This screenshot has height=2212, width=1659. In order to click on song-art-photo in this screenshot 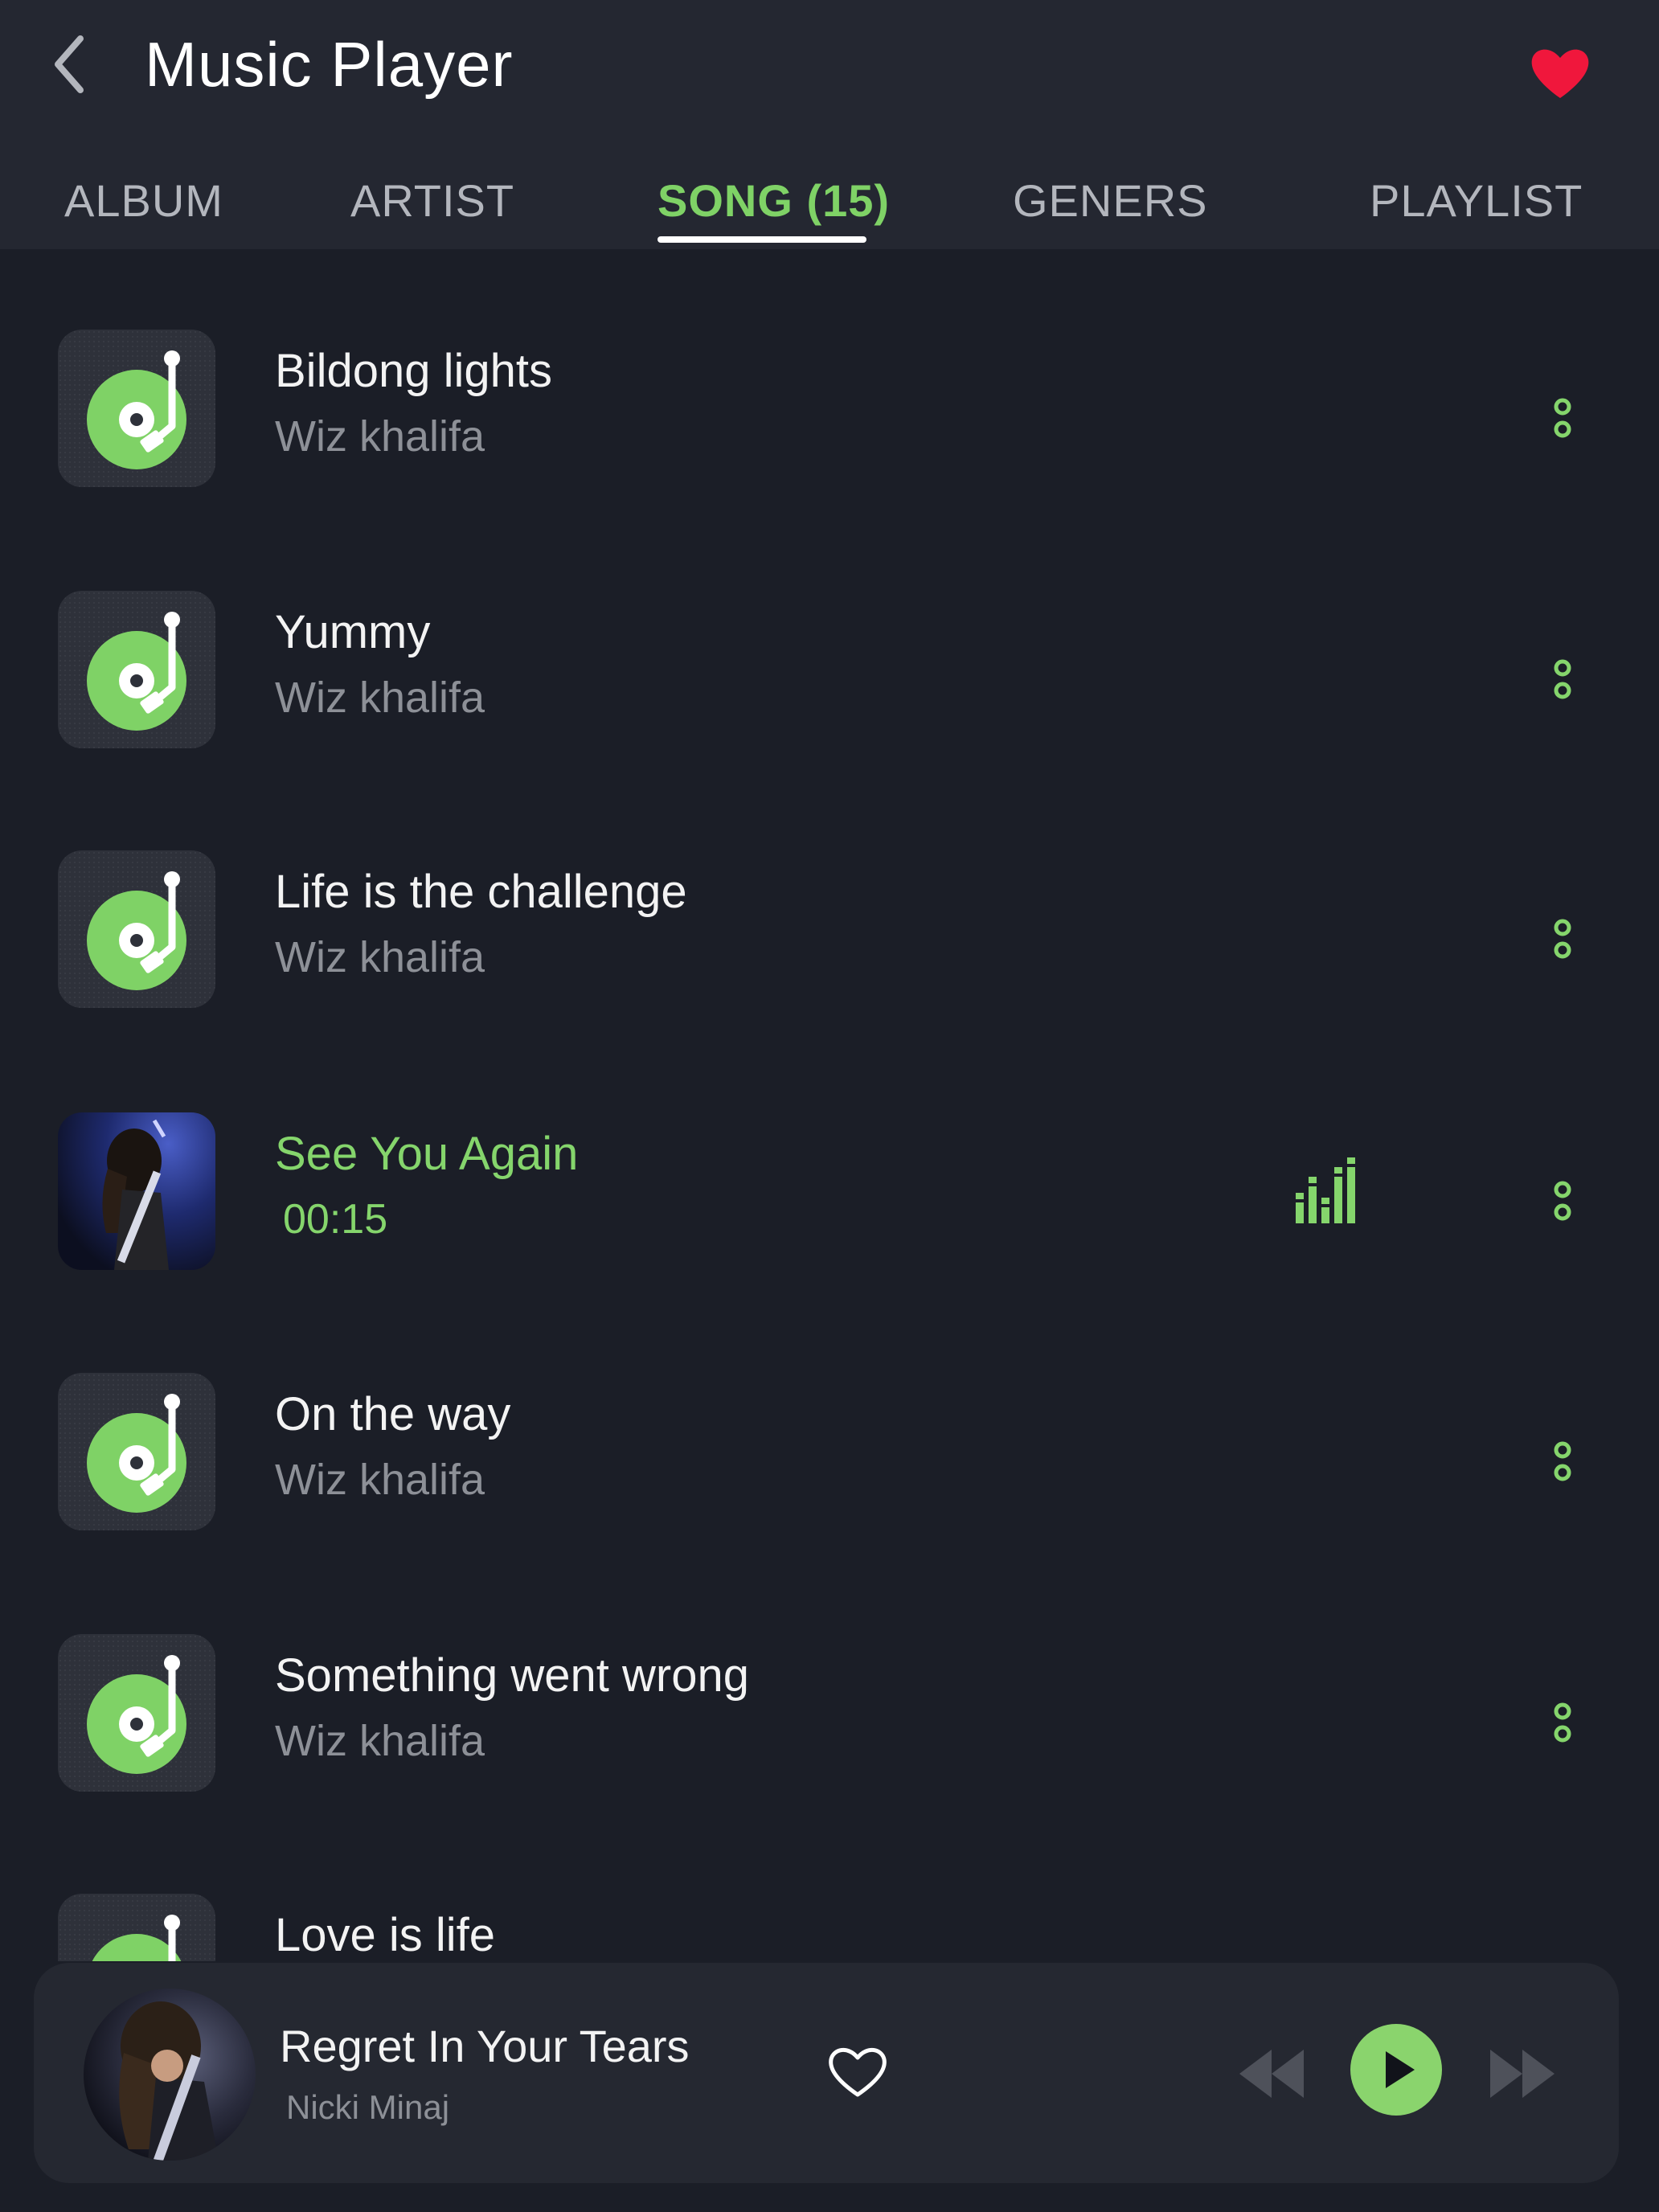, I will do `click(136, 1191)`.